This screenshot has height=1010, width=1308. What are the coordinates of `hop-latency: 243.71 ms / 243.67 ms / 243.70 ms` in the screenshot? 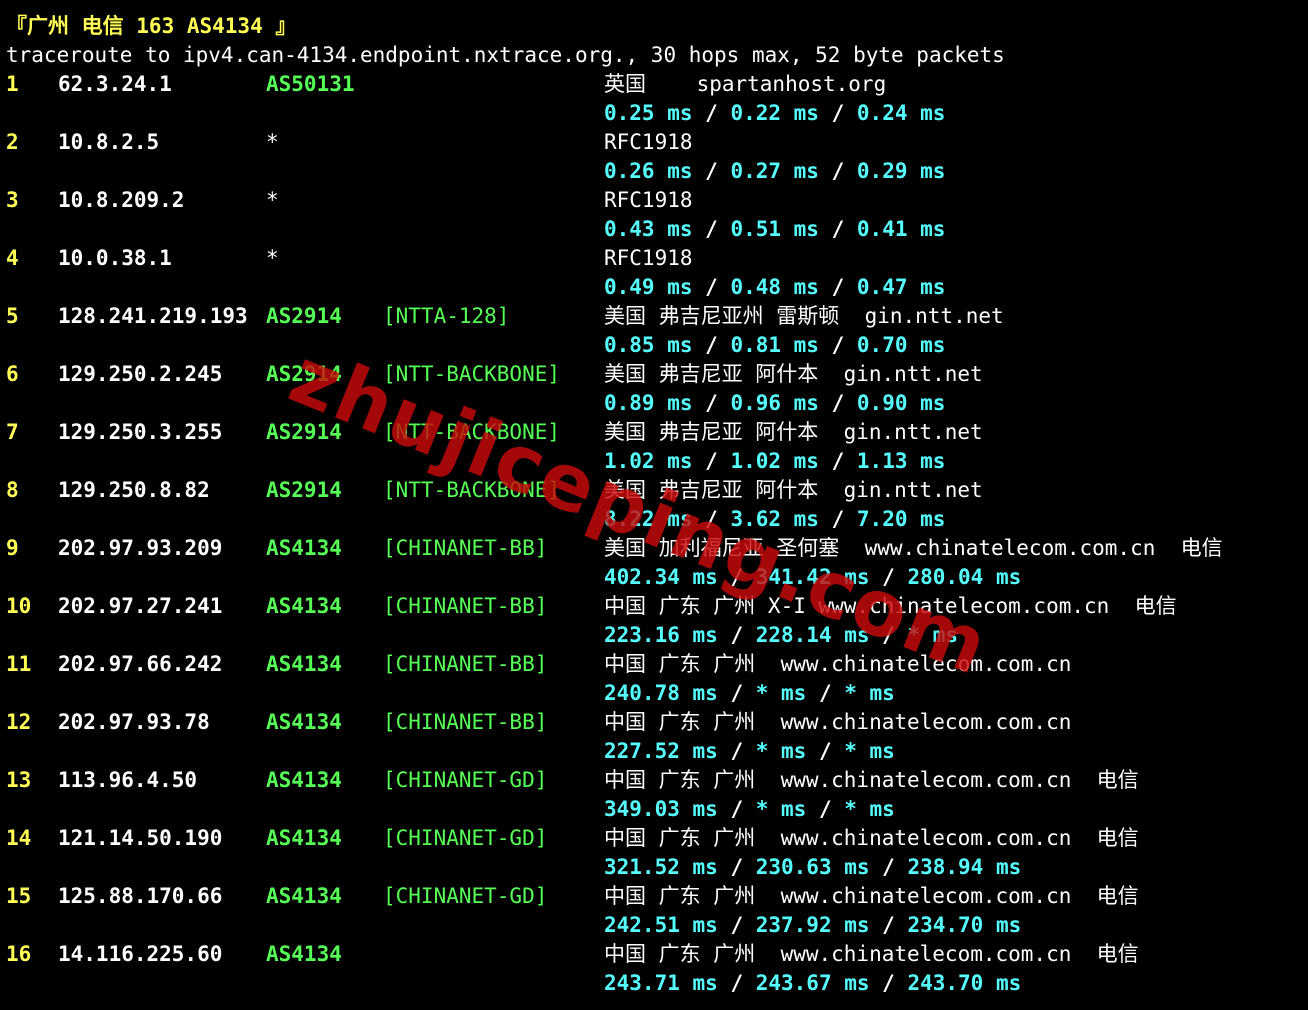 It's located at (812, 983).